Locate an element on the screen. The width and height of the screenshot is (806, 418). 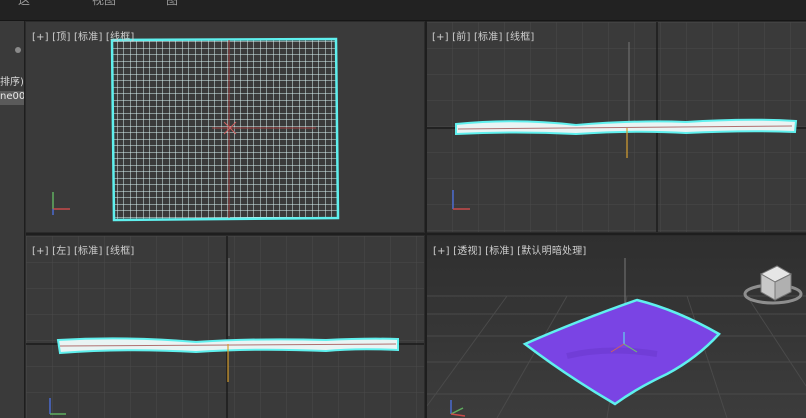
menu-item: 视图 is located at coordinates (104, 4).